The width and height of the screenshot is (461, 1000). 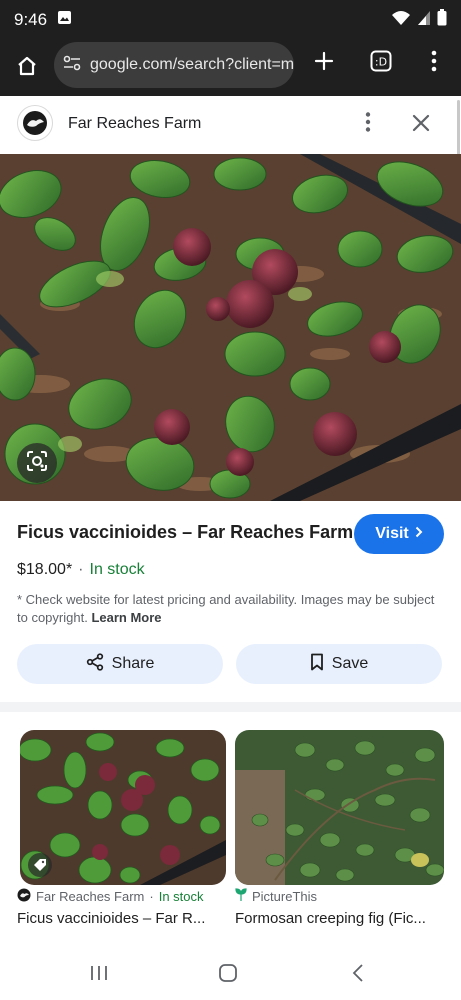 I want to click on picturethis-icon, so click(x=241, y=896).